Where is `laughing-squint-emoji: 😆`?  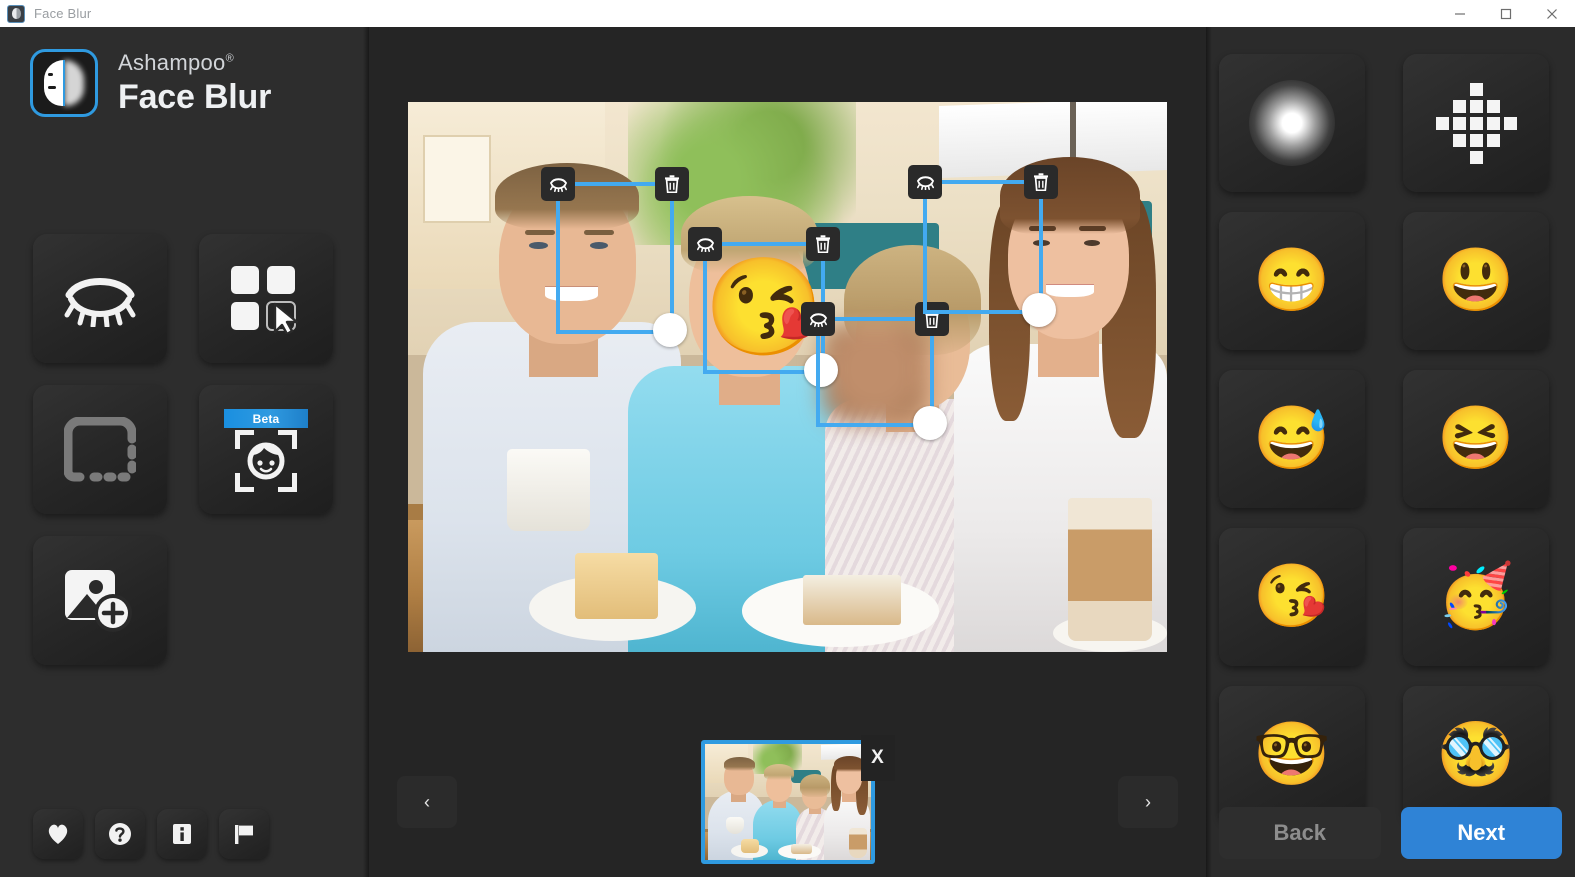
laughing-squint-emoji: 😆 is located at coordinates (1476, 438).